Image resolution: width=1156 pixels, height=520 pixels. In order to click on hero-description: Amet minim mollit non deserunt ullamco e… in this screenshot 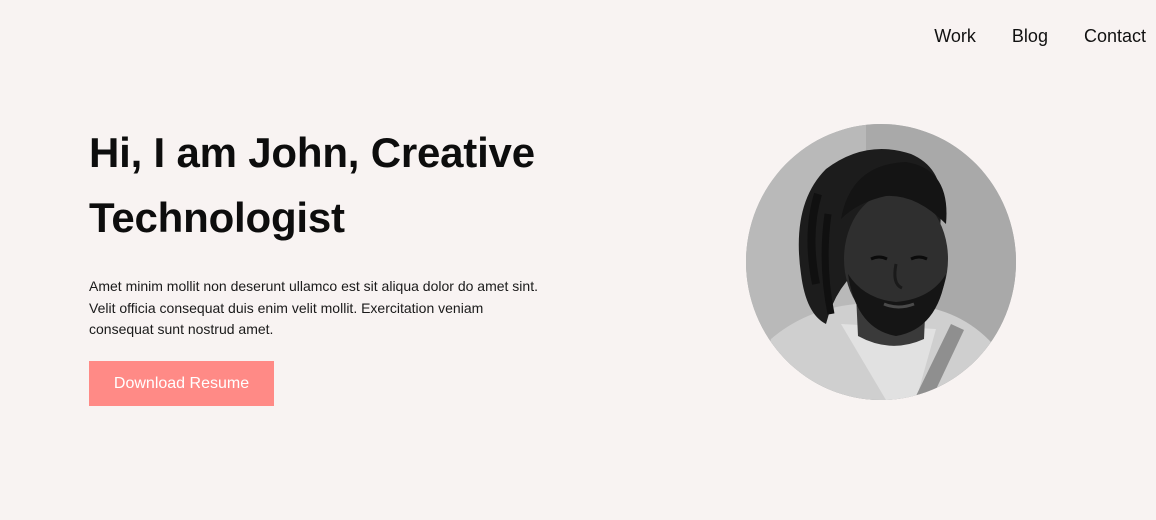, I will do `click(313, 307)`.